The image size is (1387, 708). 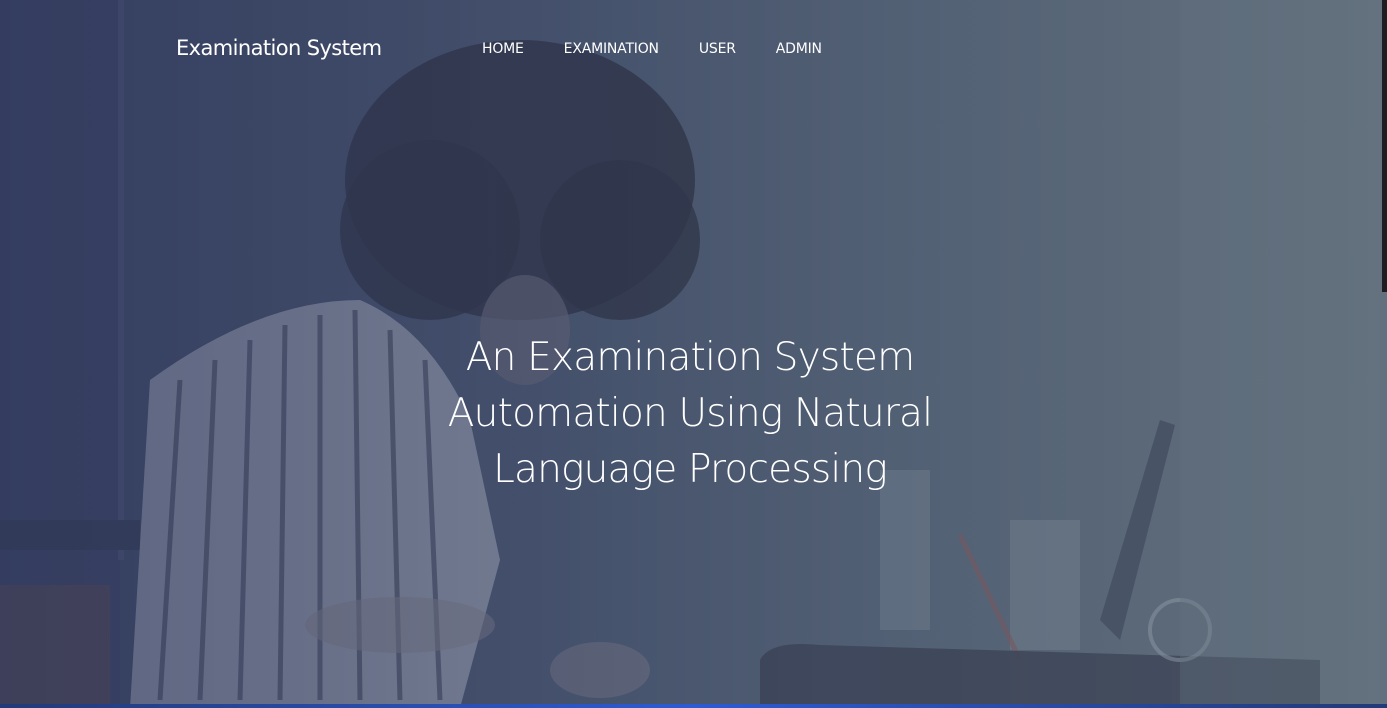 What do you see at coordinates (672, 49) in the screenshot?
I see `nav-links: HOME EXAMINATION USER ADMIN` at bounding box center [672, 49].